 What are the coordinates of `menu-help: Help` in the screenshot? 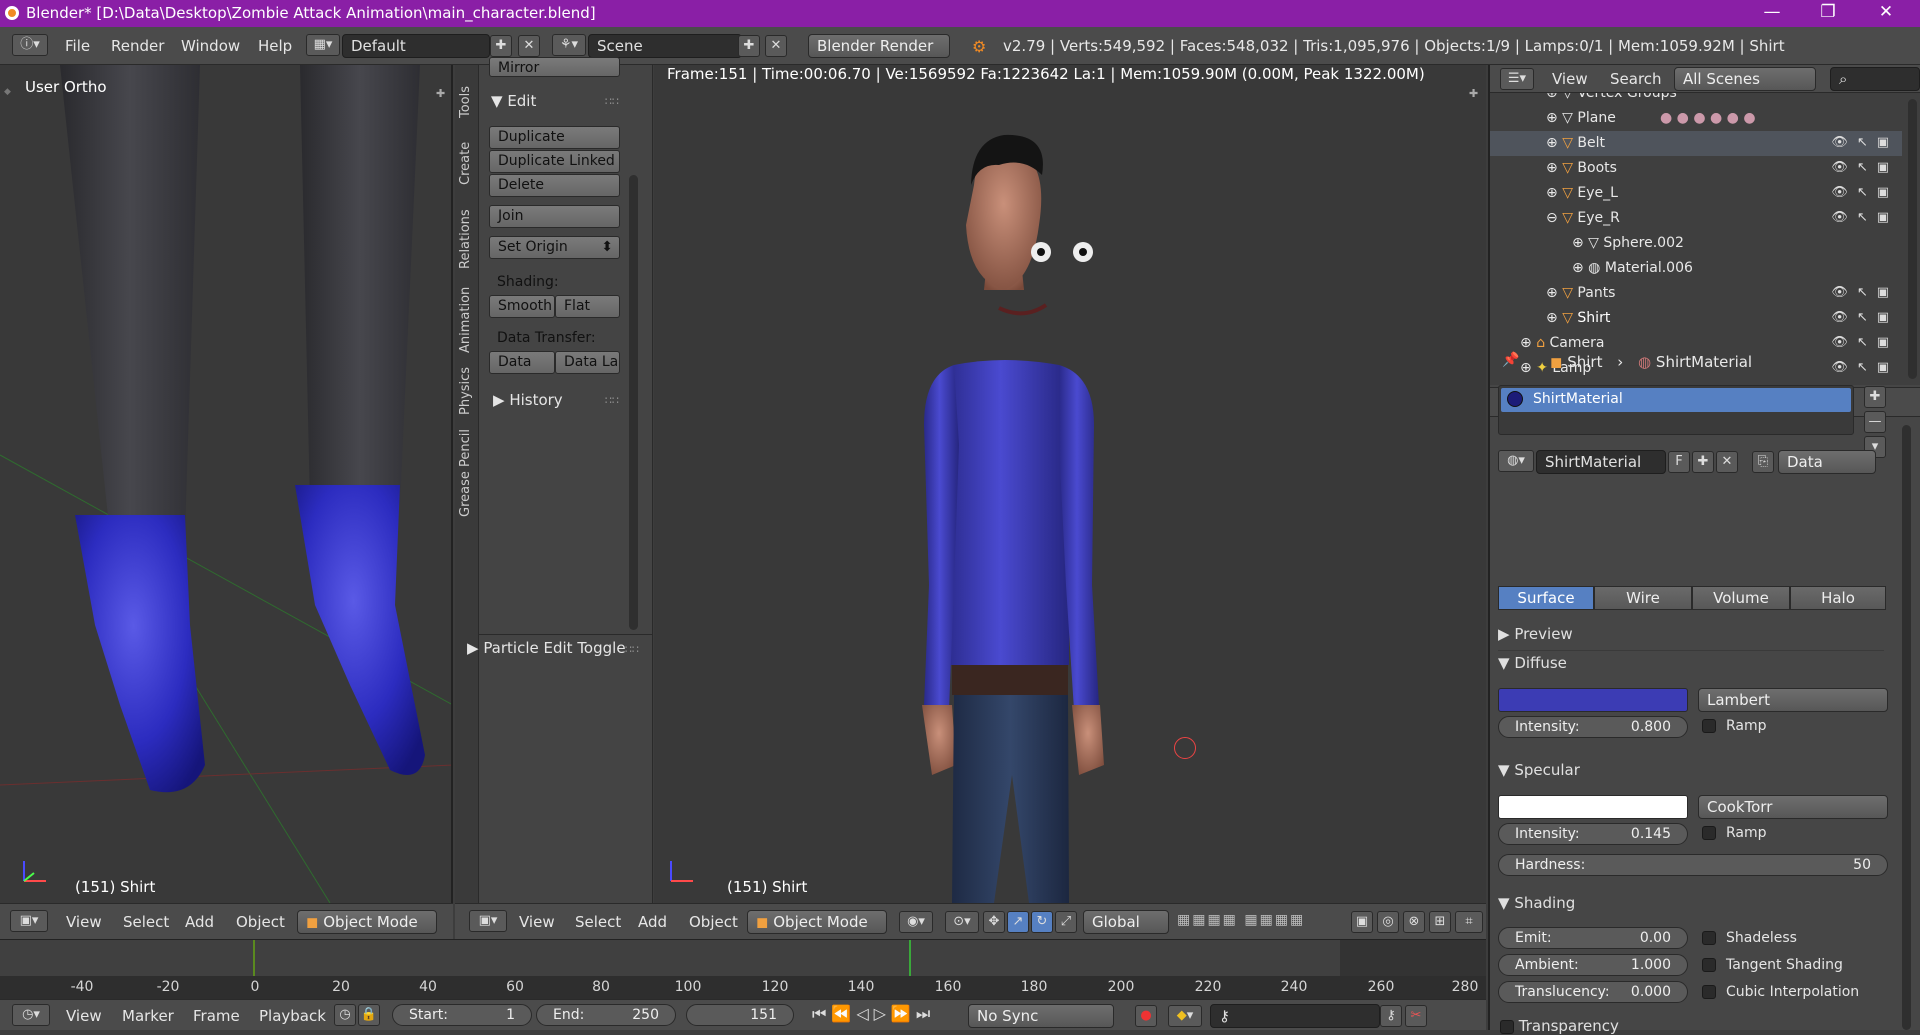 It's located at (275, 46).